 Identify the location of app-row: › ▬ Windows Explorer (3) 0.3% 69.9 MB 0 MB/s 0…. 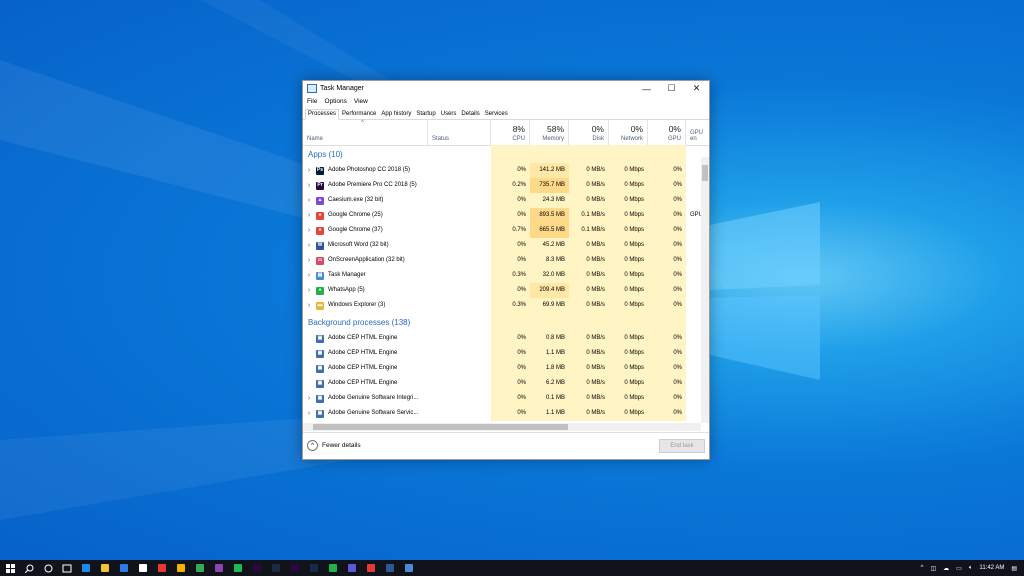
(502, 305).